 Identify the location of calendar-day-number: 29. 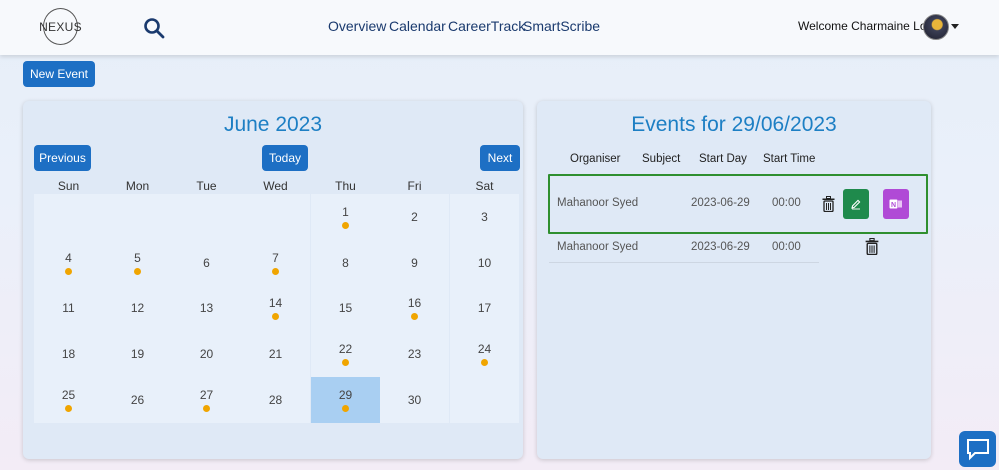
(345, 395).